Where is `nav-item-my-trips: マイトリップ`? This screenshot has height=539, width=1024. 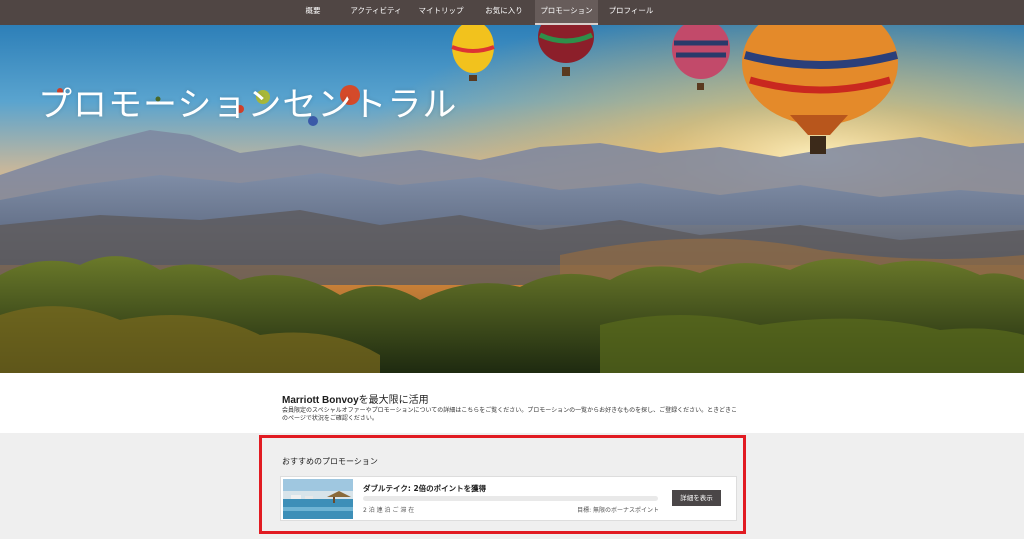
nav-item-my-trips: マイトリップ is located at coordinates (441, 12).